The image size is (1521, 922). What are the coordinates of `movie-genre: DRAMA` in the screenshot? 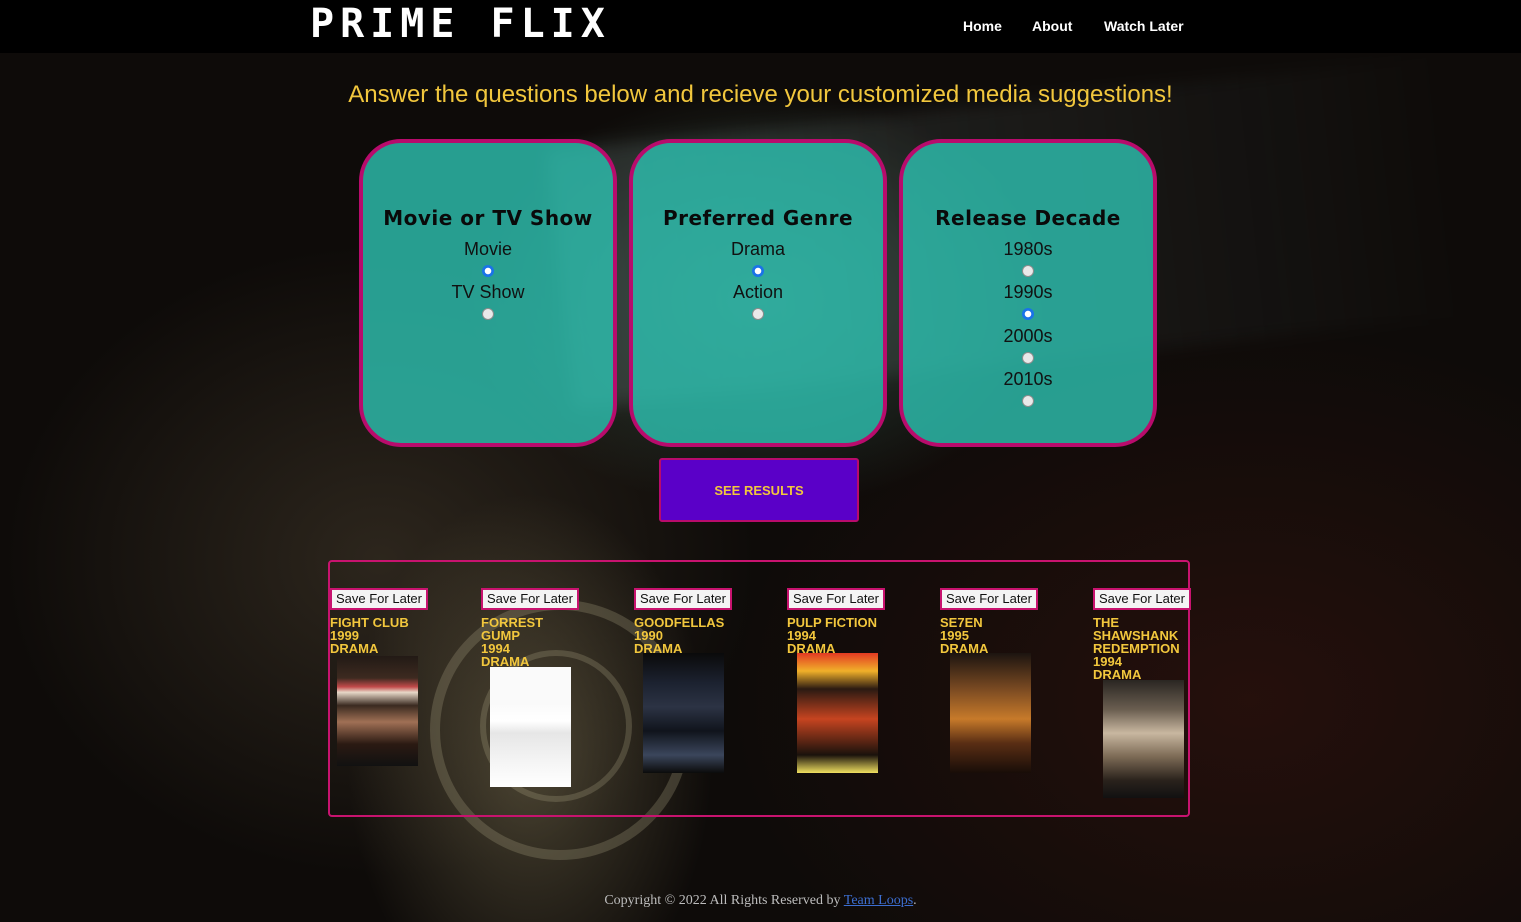 It's located at (354, 648).